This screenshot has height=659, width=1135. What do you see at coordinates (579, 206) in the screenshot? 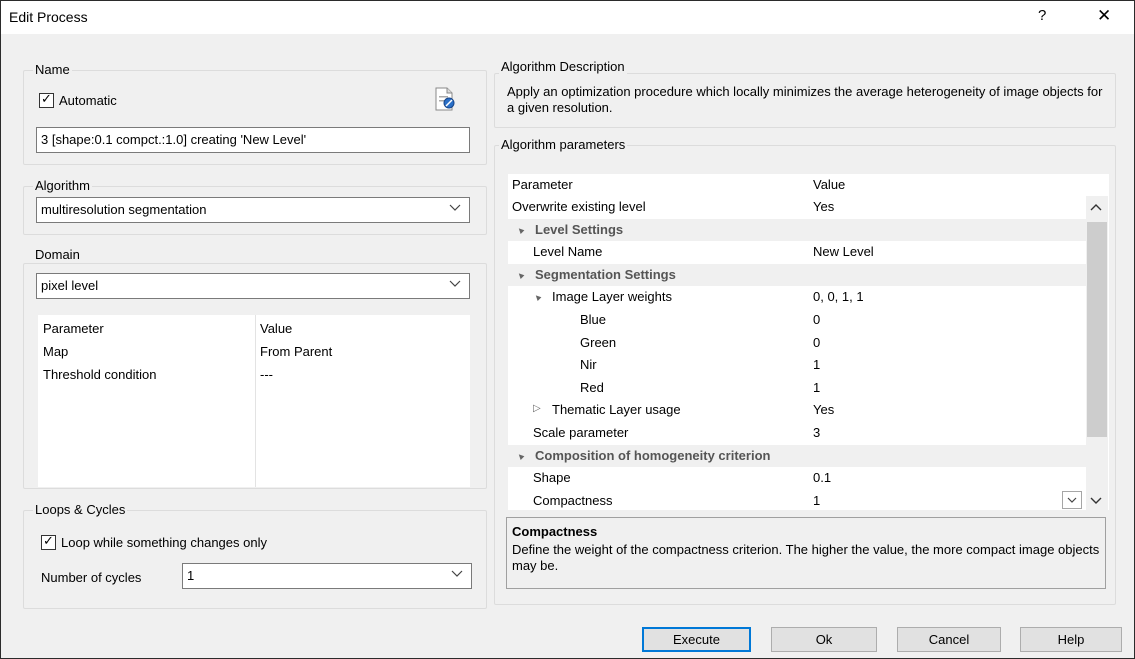
I see `parameter-name: Overwrite existing level` at bounding box center [579, 206].